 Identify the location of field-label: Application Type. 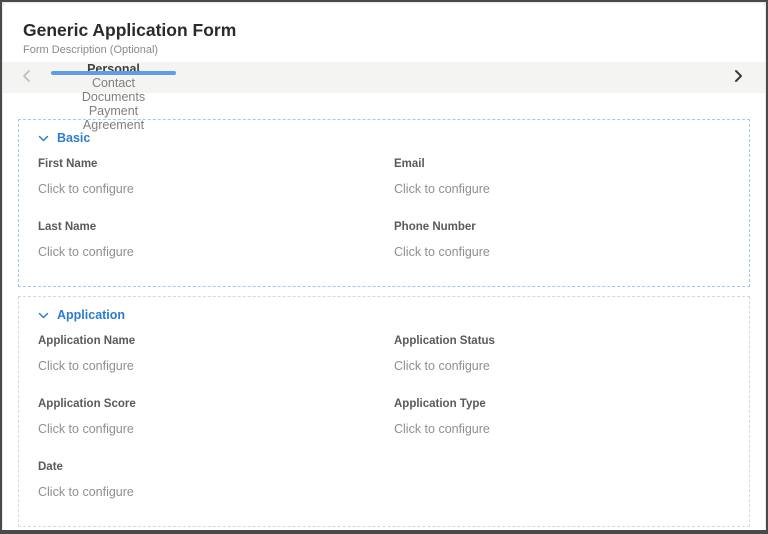
(440, 404).